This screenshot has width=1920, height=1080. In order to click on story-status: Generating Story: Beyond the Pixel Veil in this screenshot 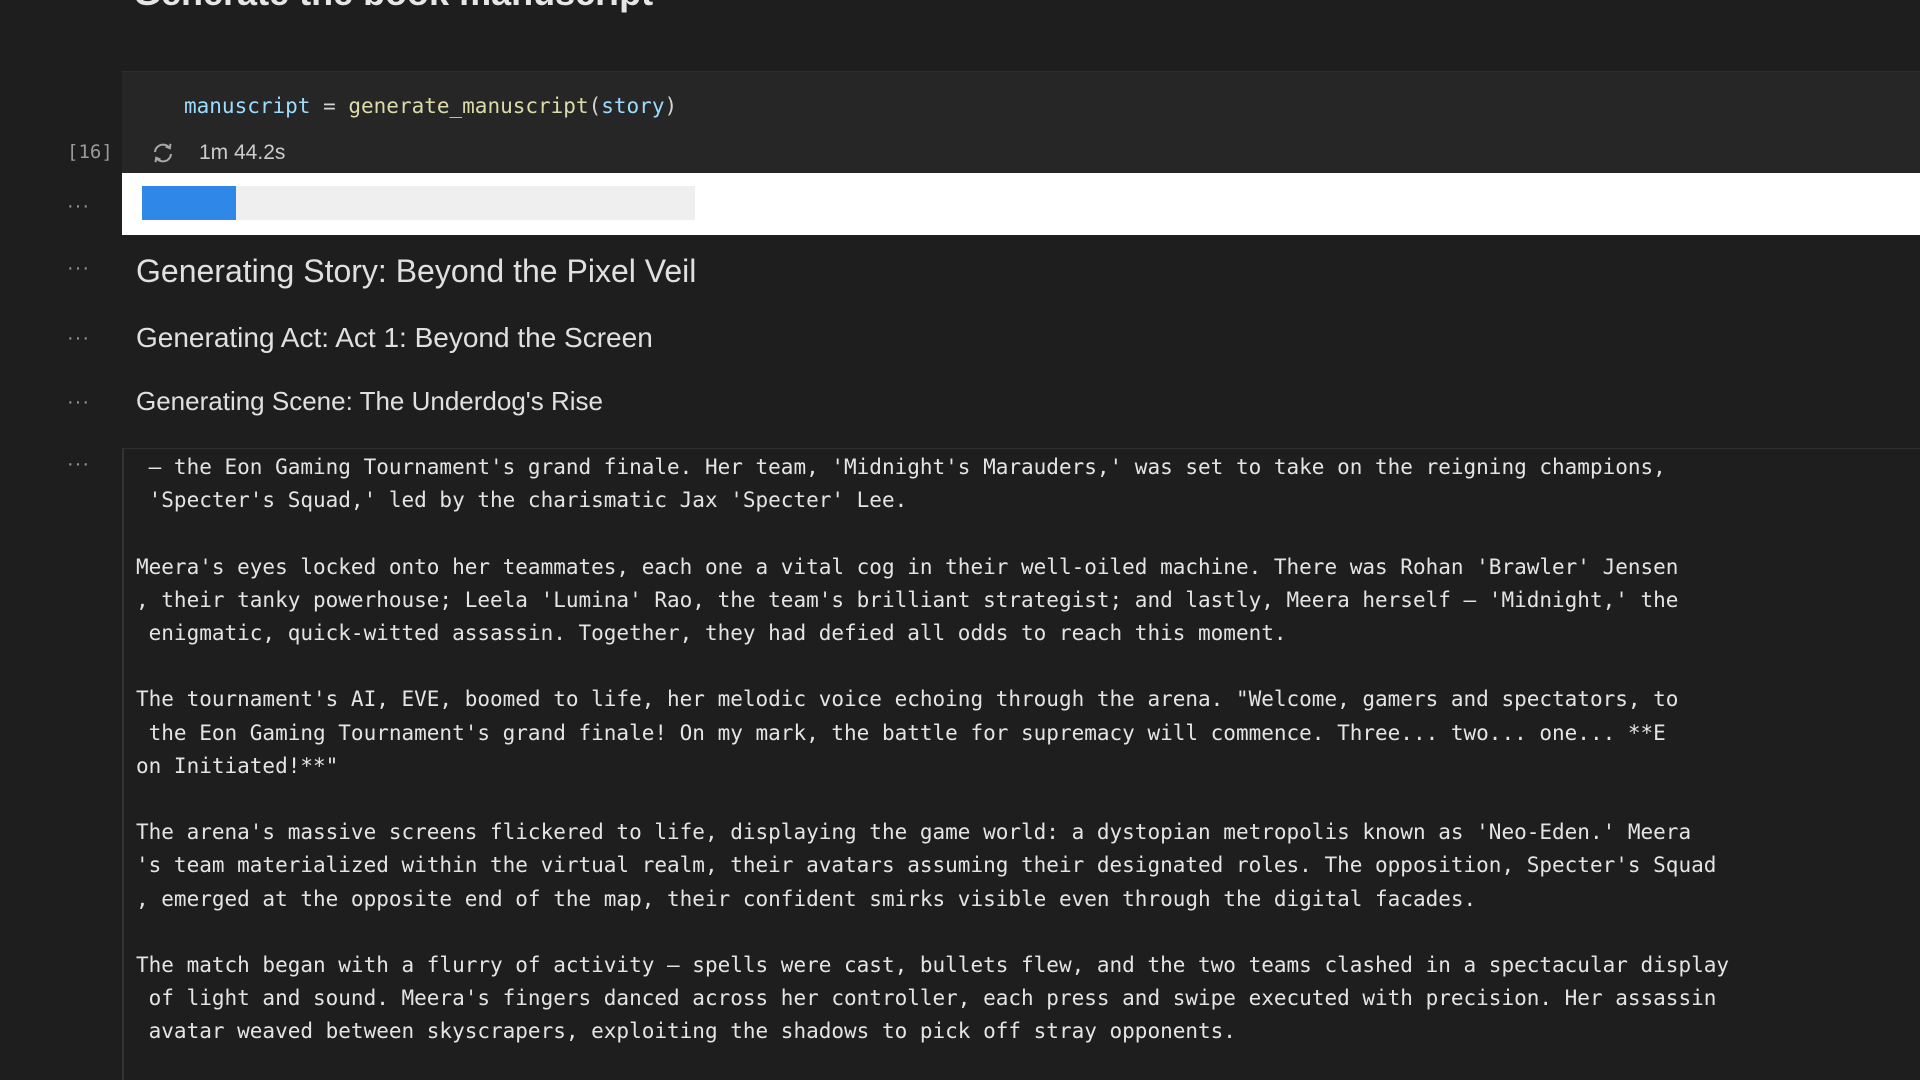, I will do `click(416, 271)`.